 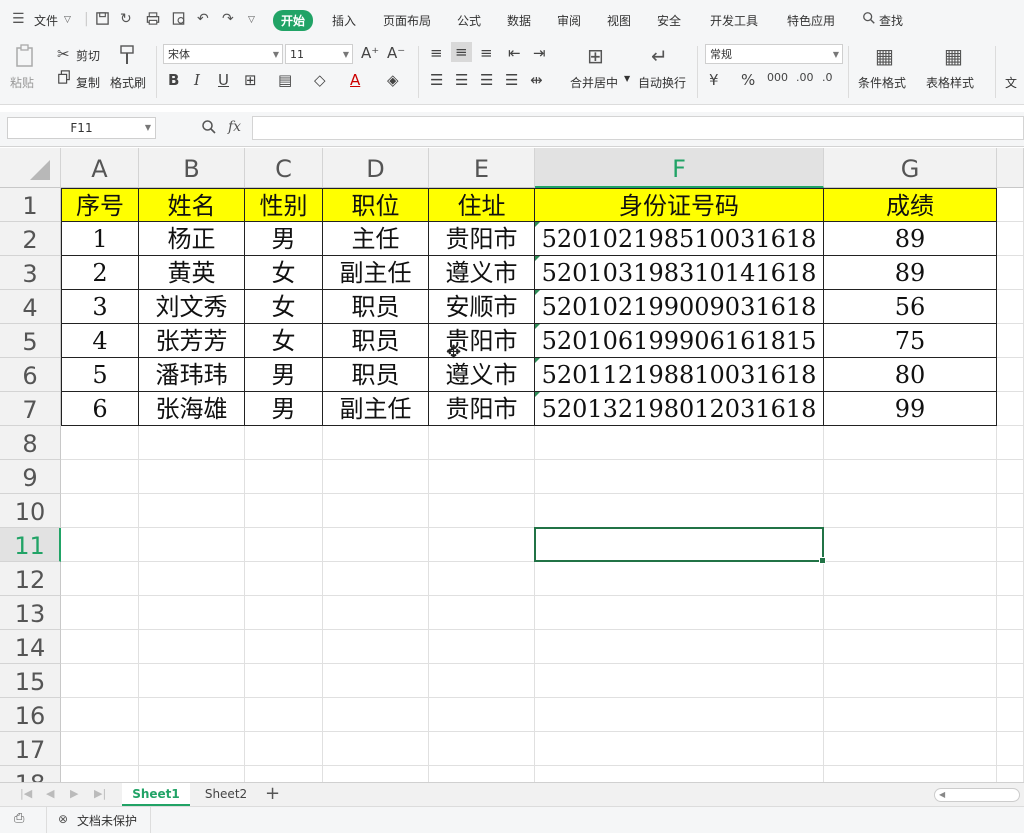 What do you see at coordinates (30, 511) in the screenshot?
I see `row-header-10: 10` at bounding box center [30, 511].